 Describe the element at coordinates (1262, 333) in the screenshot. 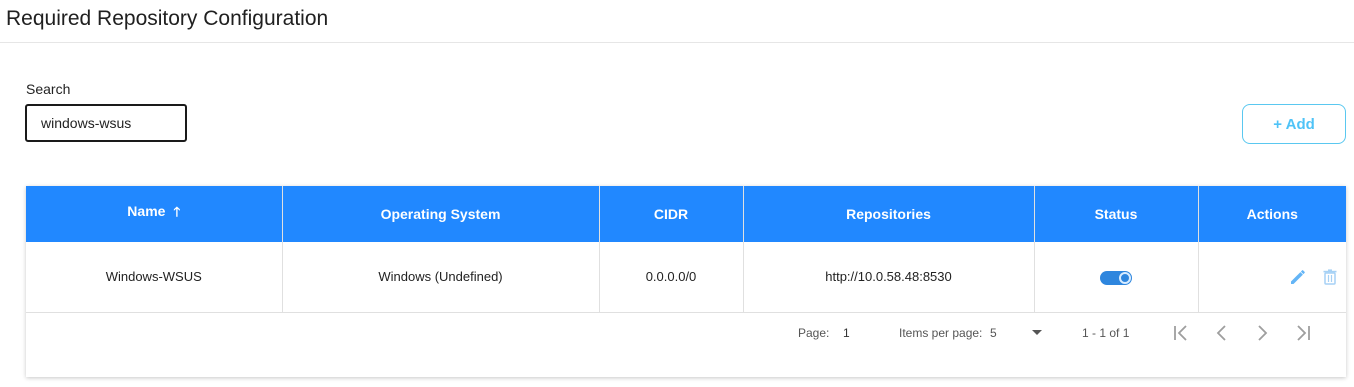

I see `next-page-icon` at that location.